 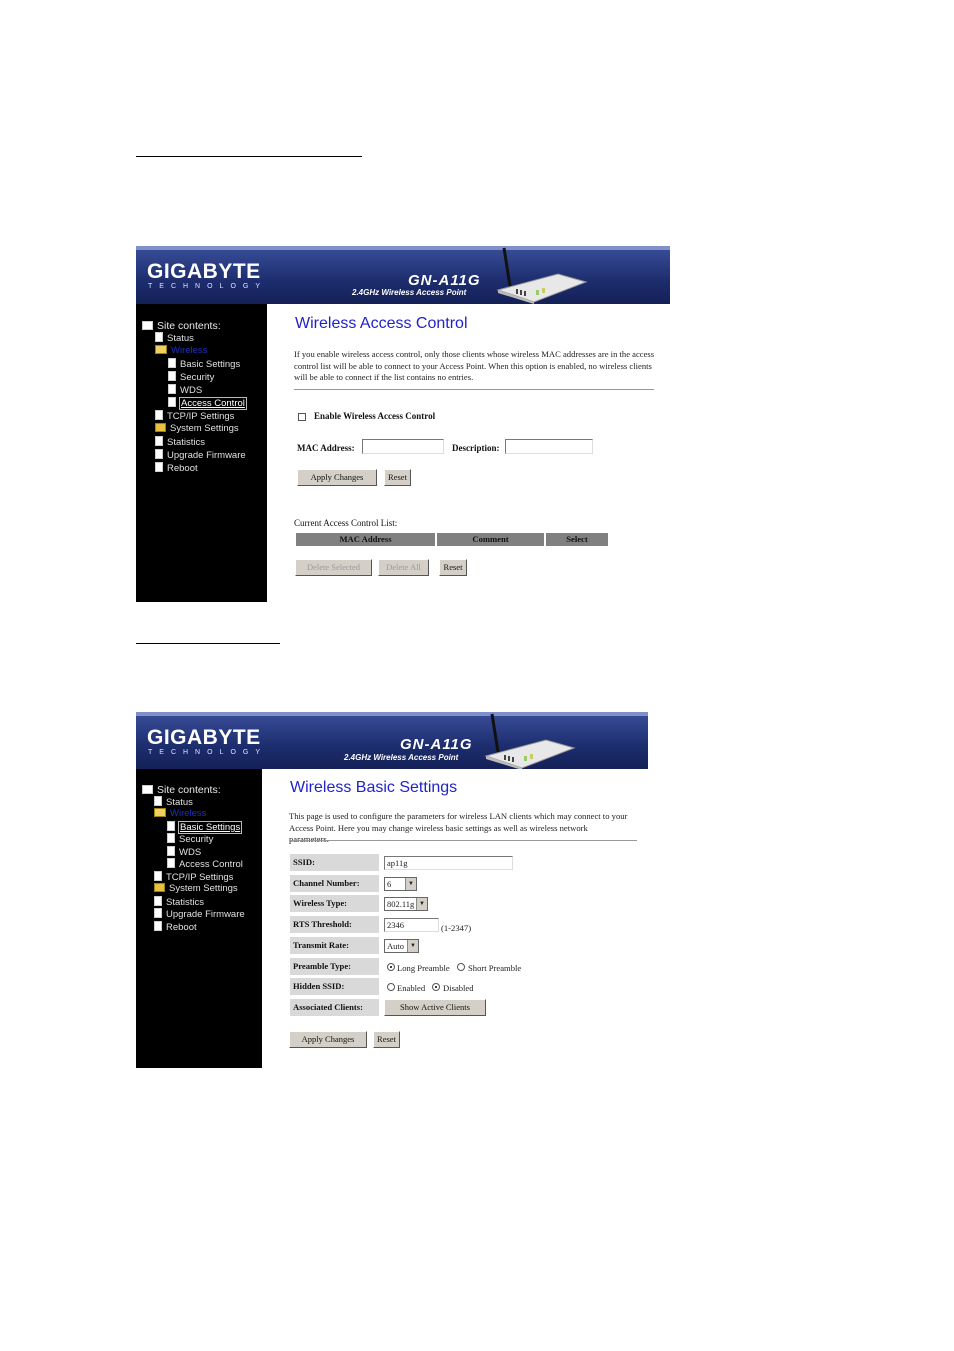 What do you see at coordinates (400, 884) in the screenshot?
I see `channel-number-select: 6 ▼` at bounding box center [400, 884].